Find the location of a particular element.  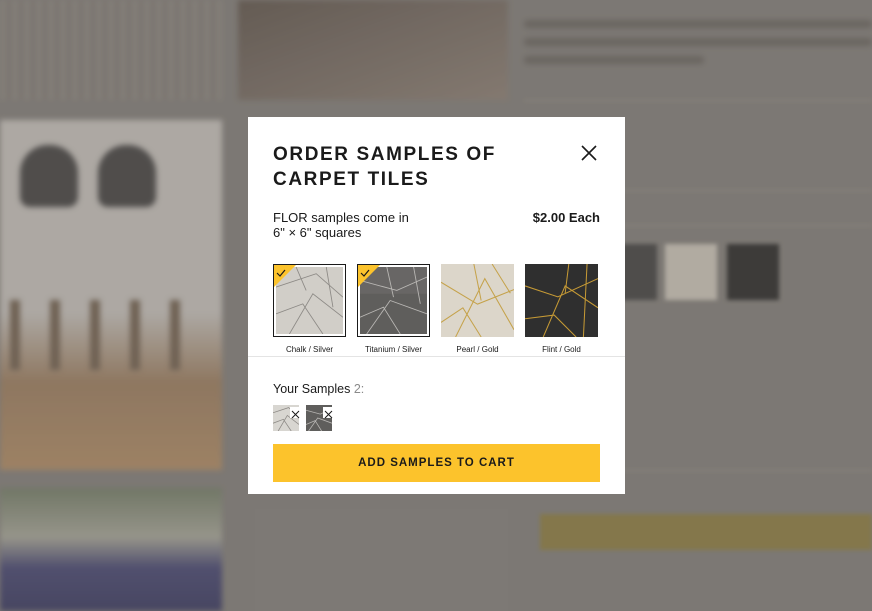

your-samples-count: 2: is located at coordinates (359, 389).